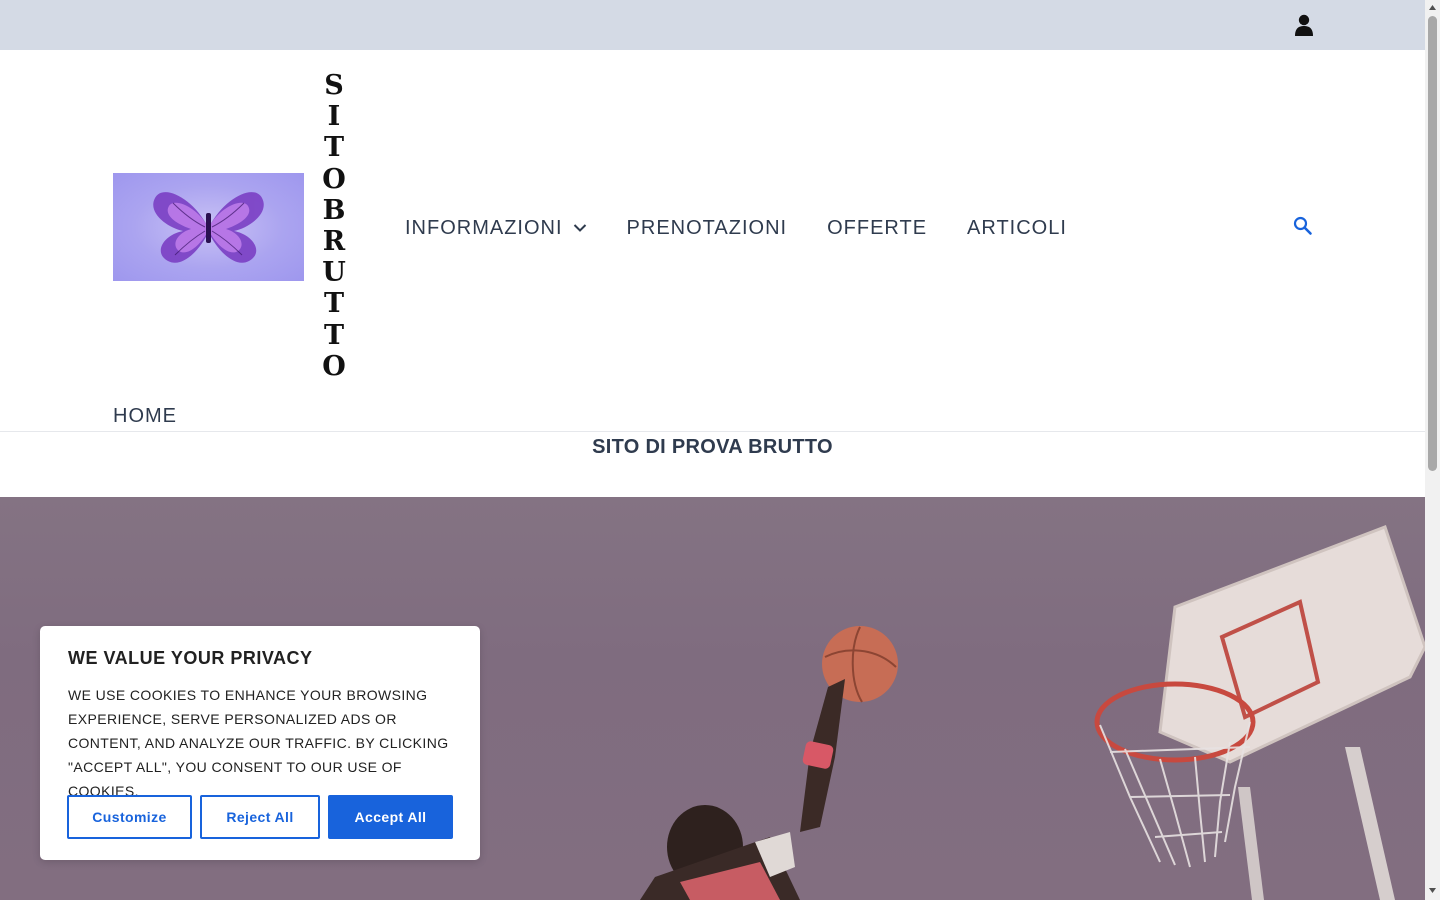 The width and height of the screenshot is (1440, 900). I want to click on site-title: SITOBRUTTO, so click(334, 226).